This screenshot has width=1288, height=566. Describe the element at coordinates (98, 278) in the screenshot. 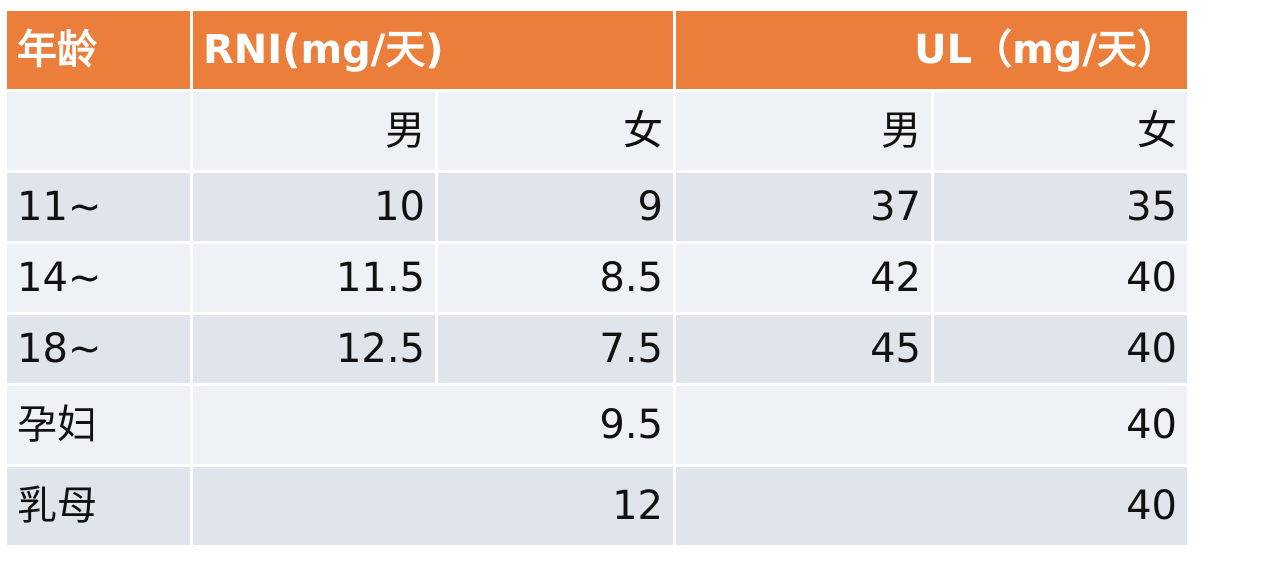

I see `cell-age: 14~` at that location.